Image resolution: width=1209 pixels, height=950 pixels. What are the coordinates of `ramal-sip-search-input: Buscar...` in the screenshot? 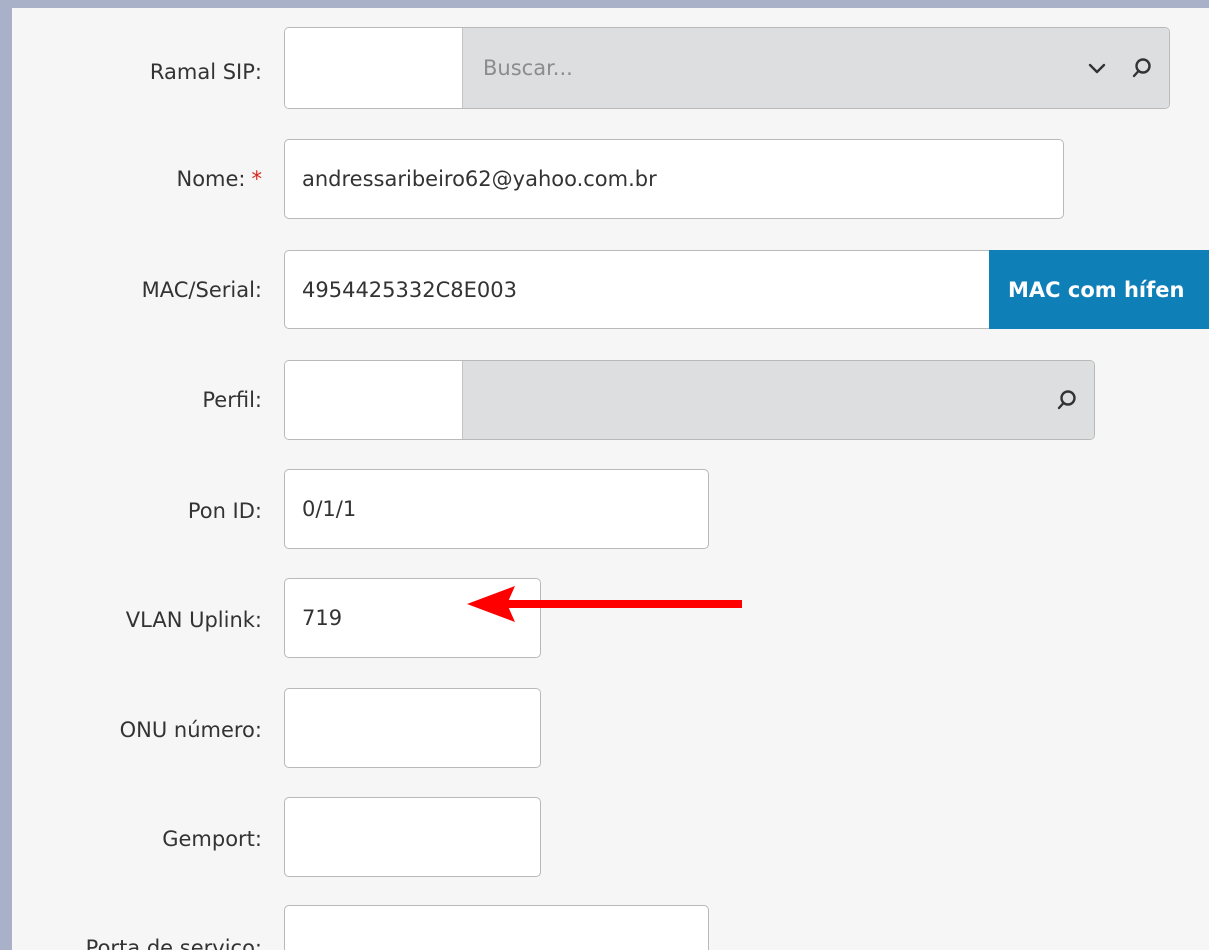 It's located at (816, 68).